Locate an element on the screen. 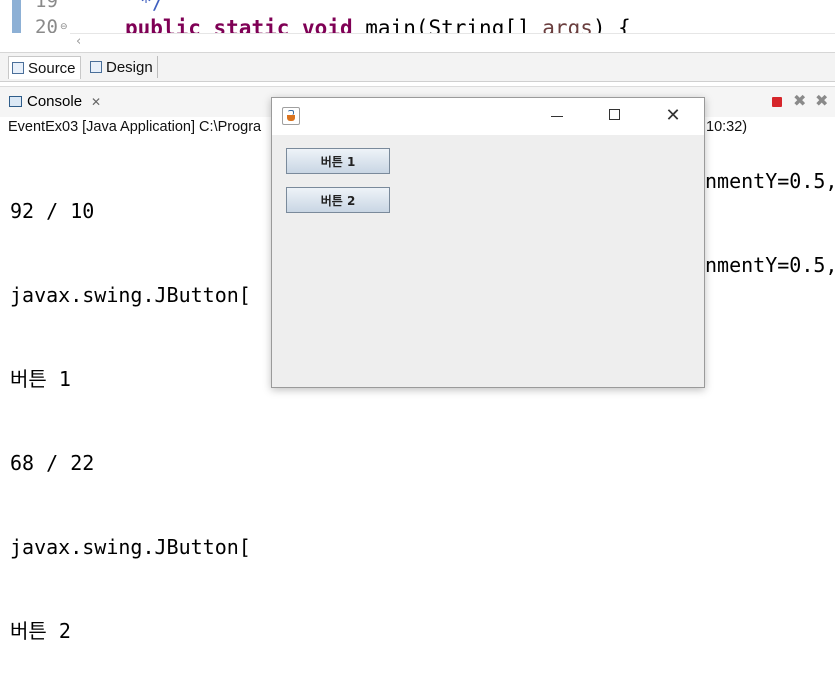 This screenshot has width=835, height=673. editor-horizontal-scrollbar: ‹ is located at coordinates (452, 42).